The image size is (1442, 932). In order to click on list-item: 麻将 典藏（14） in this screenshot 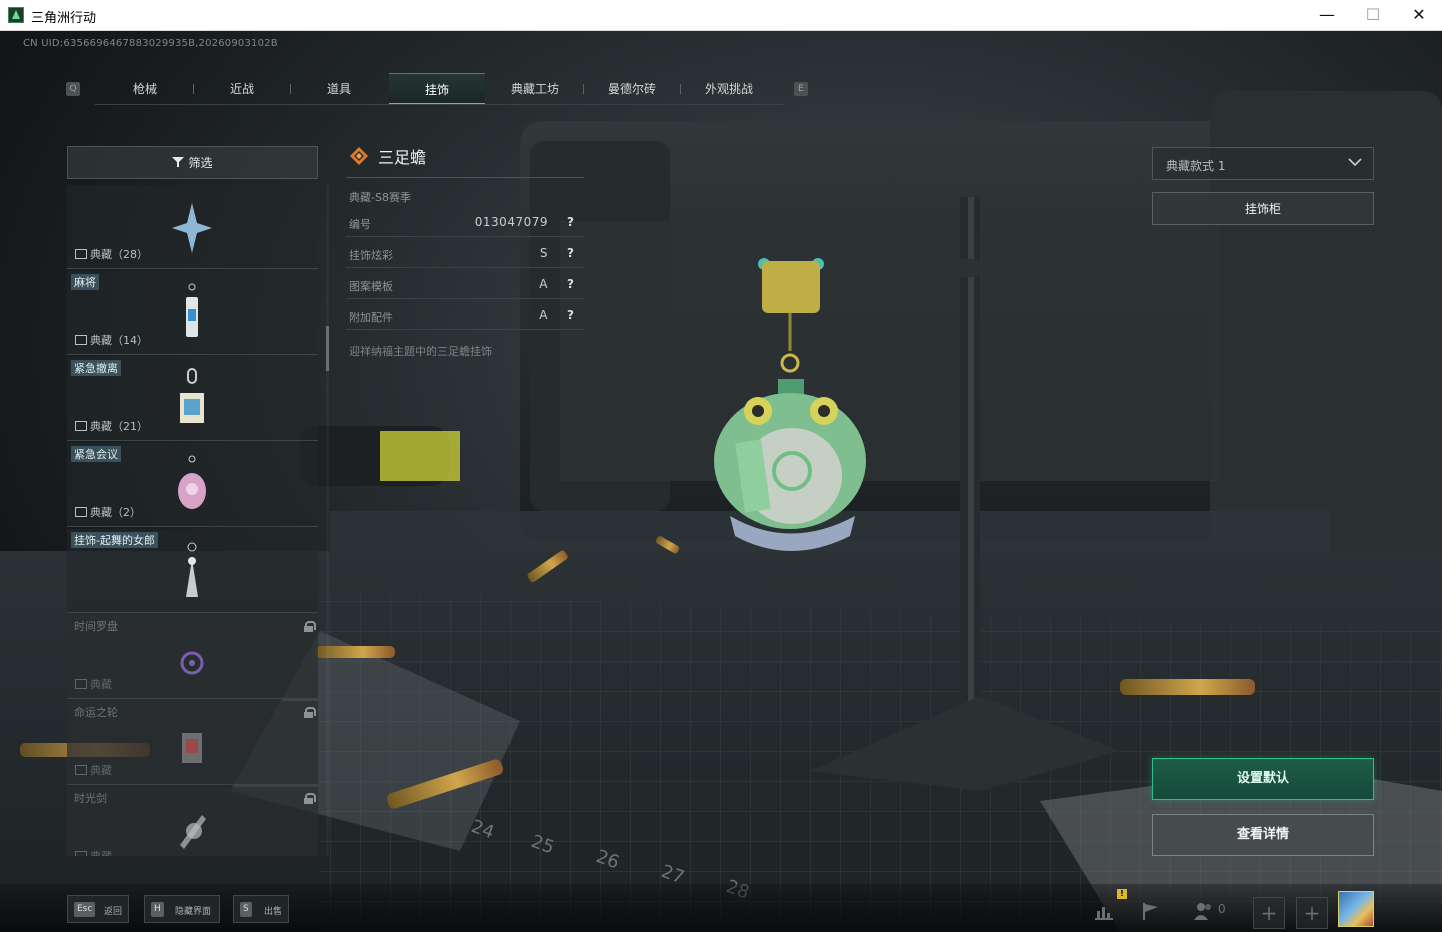, I will do `click(192, 313)`.